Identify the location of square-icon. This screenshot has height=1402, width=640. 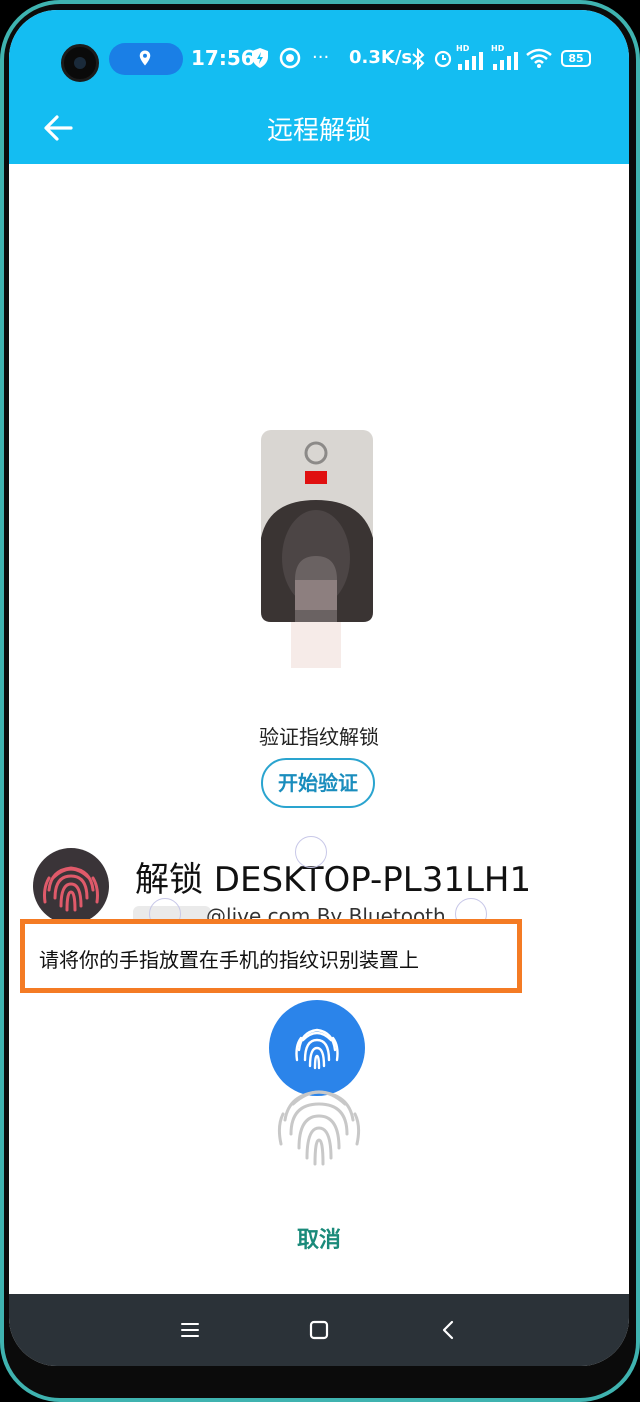
(319, 1330).